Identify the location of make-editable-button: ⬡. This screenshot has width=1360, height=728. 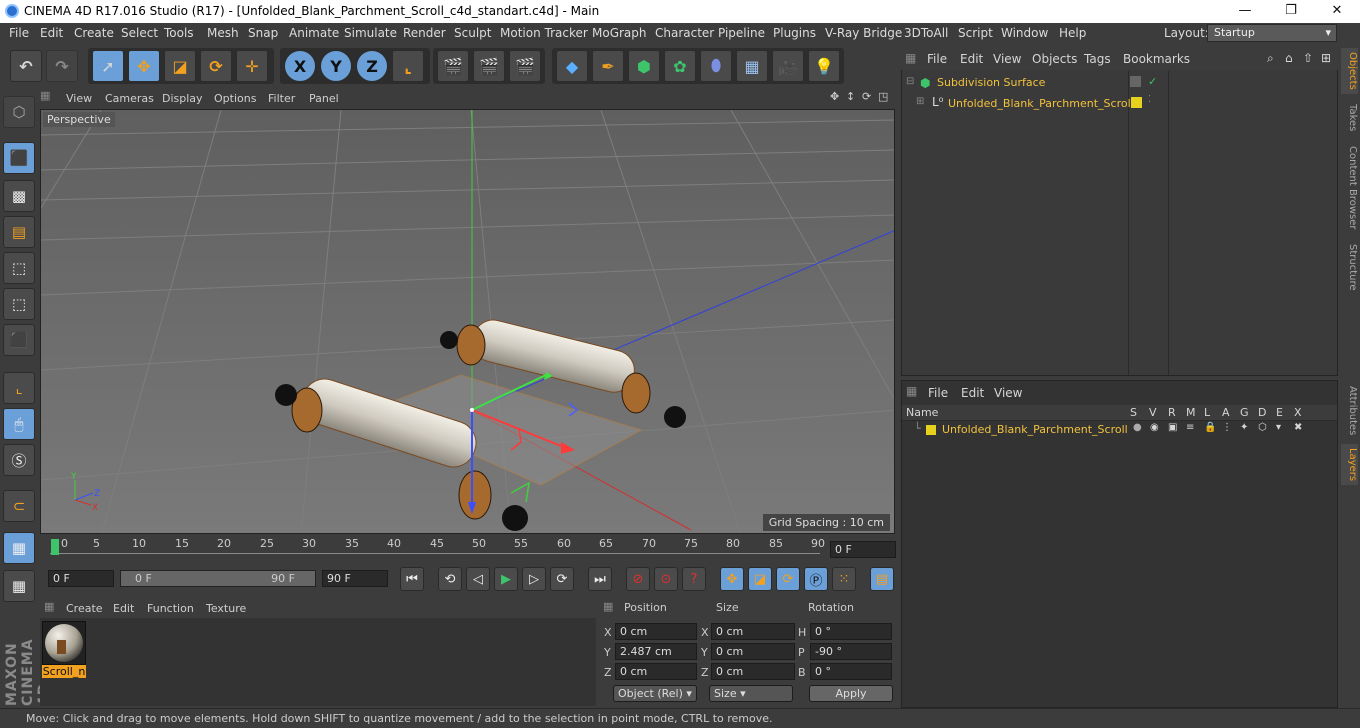
(19, 112).